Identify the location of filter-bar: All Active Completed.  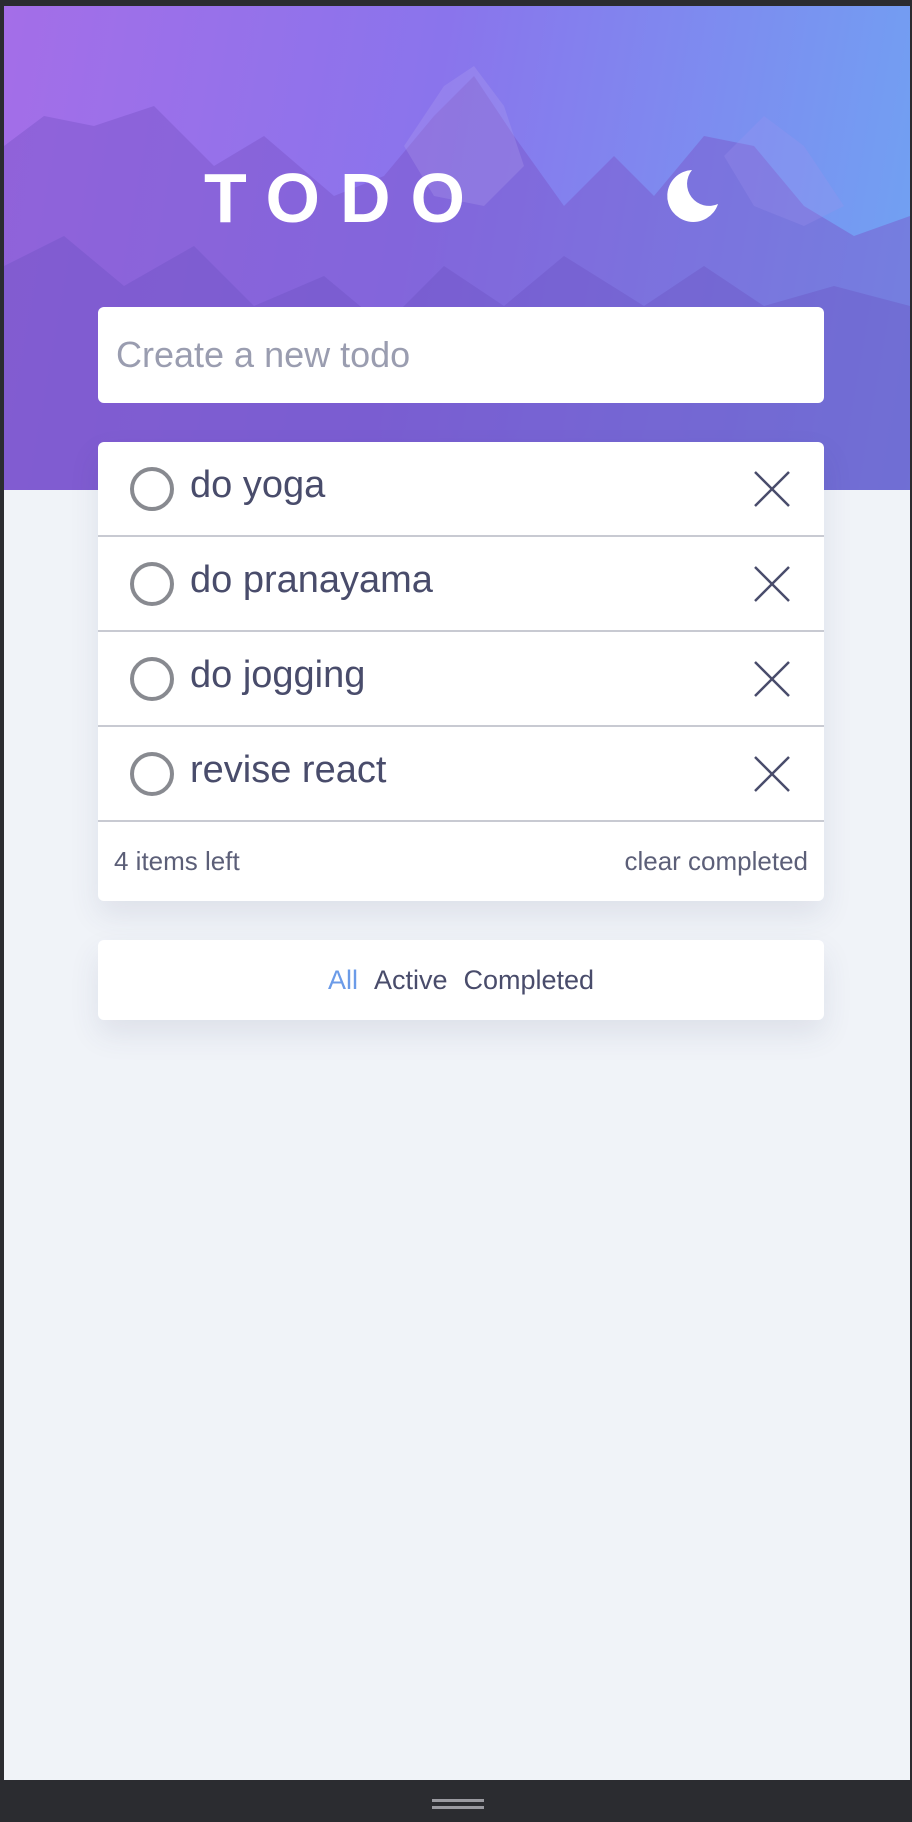
(461, 980).